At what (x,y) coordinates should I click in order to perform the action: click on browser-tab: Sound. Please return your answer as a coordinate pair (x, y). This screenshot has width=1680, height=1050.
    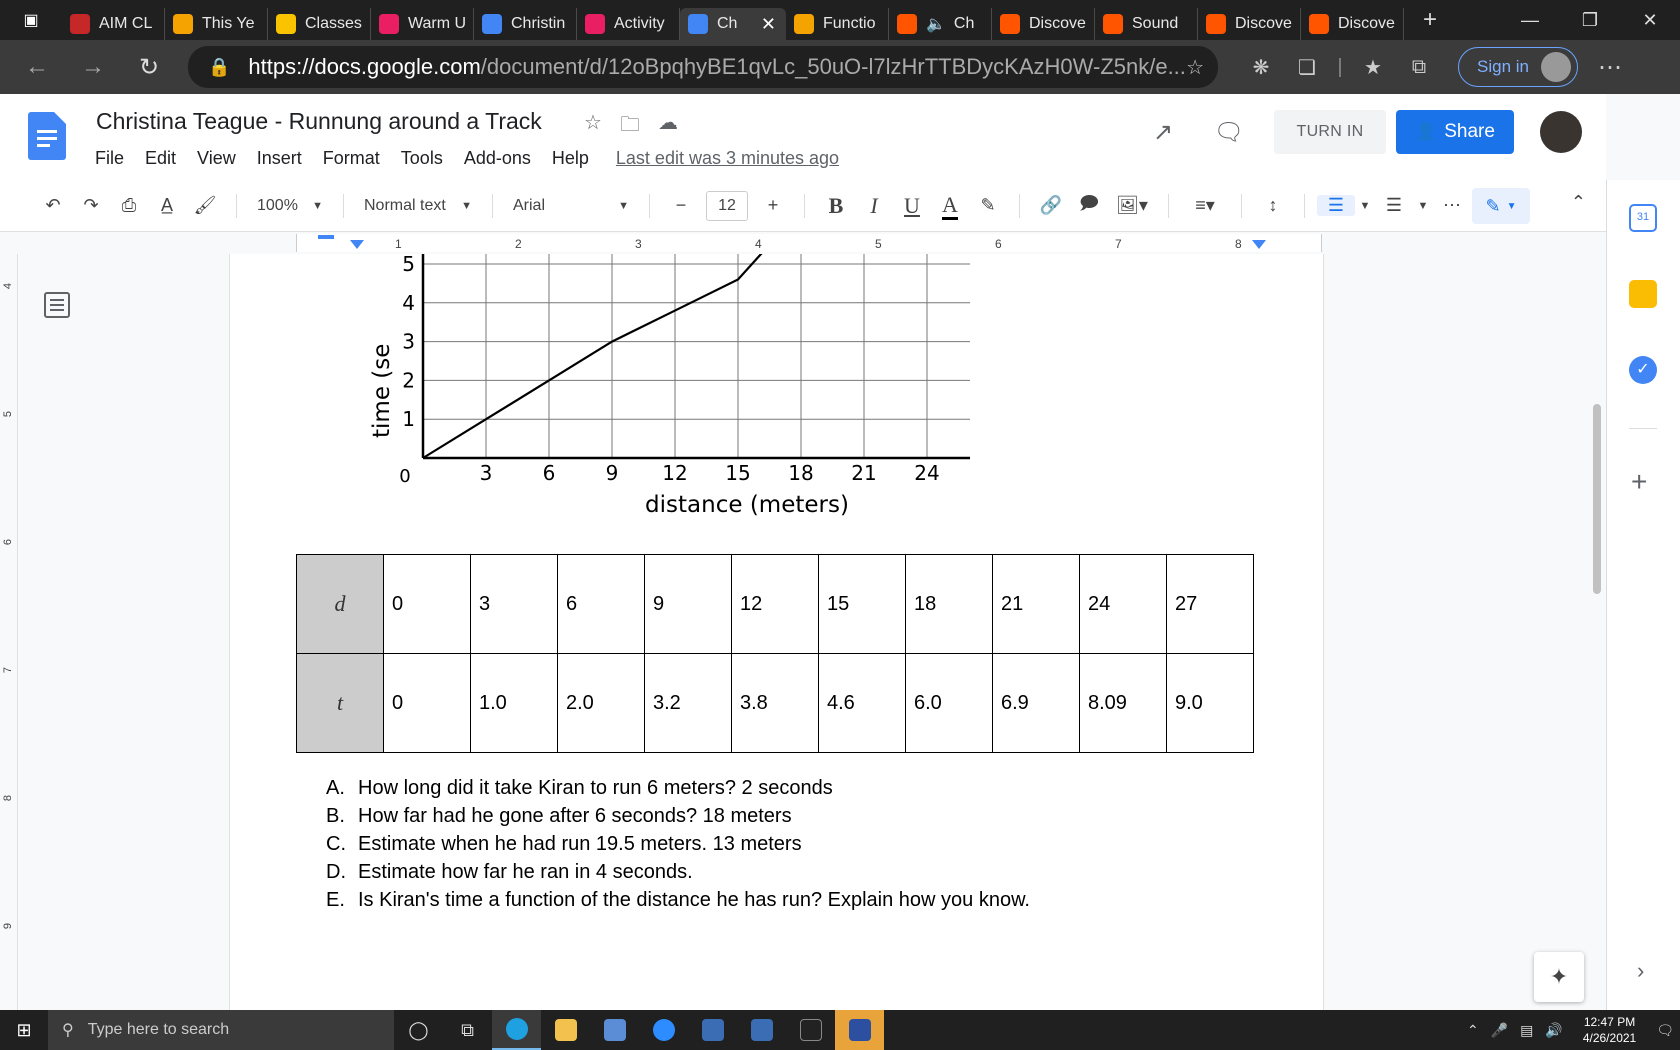
    Looking at the image, I should click on (1146, 24).